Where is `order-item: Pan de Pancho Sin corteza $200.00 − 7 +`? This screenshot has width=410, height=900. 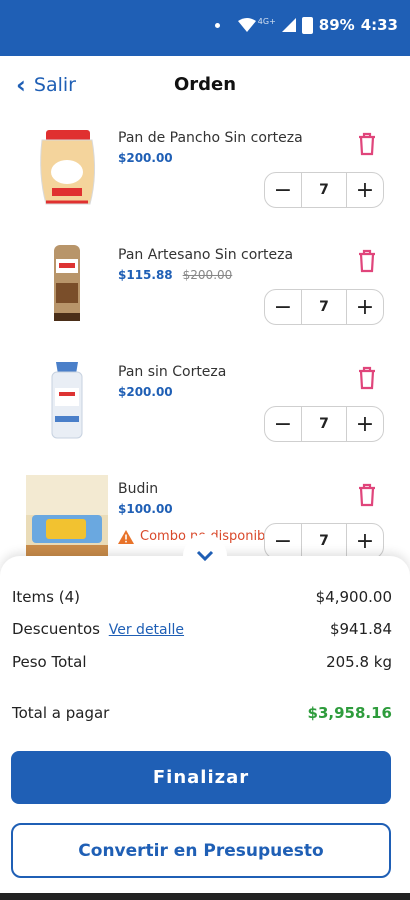 order-item: Pan de Pancho Sin corteza $200.00 − 7 + is located at coordinates (205, 174).